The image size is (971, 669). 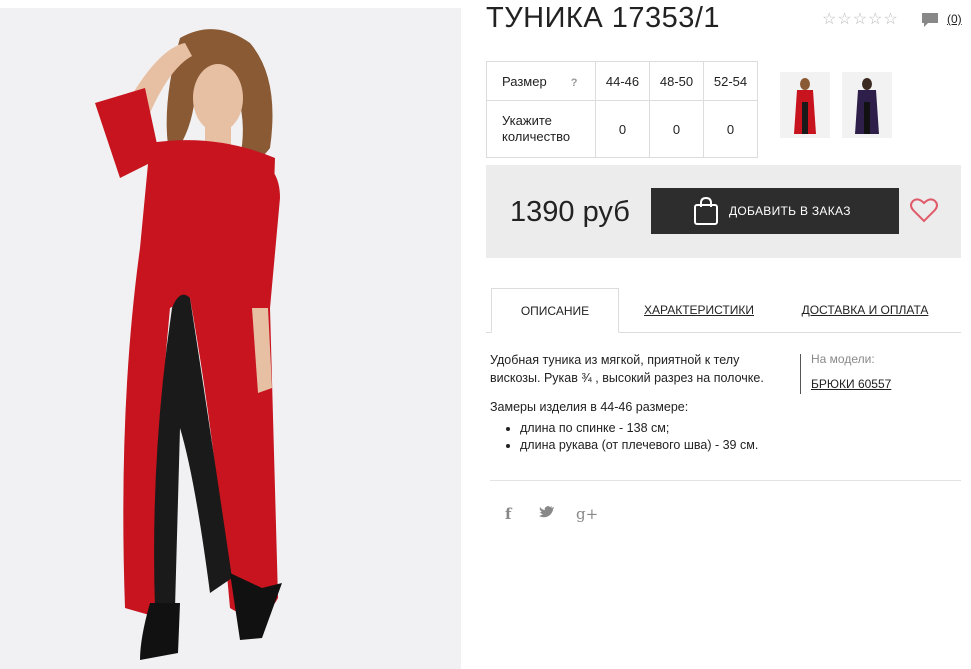 I want to click on quantity-label-cell: Укажите количество, so click(x=541, y=129).